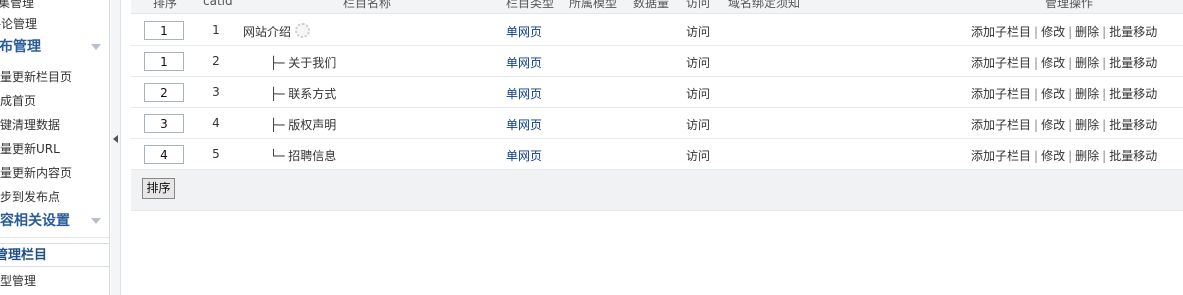  Describe the element at coordinates (764, 5) in the screenshot. I see `header-domain: 域名绑定须知` at that location.